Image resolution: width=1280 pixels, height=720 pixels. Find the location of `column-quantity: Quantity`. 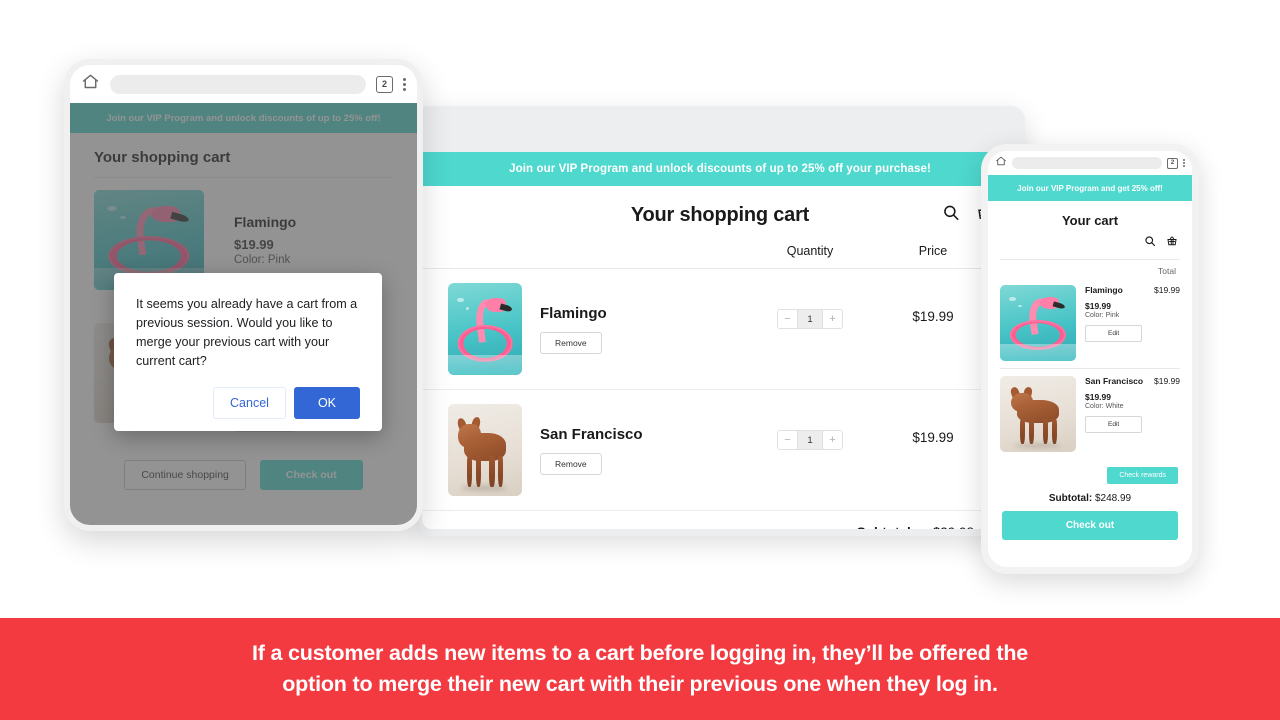

column-quantity: Quantity is located at coordinates (810, 251).